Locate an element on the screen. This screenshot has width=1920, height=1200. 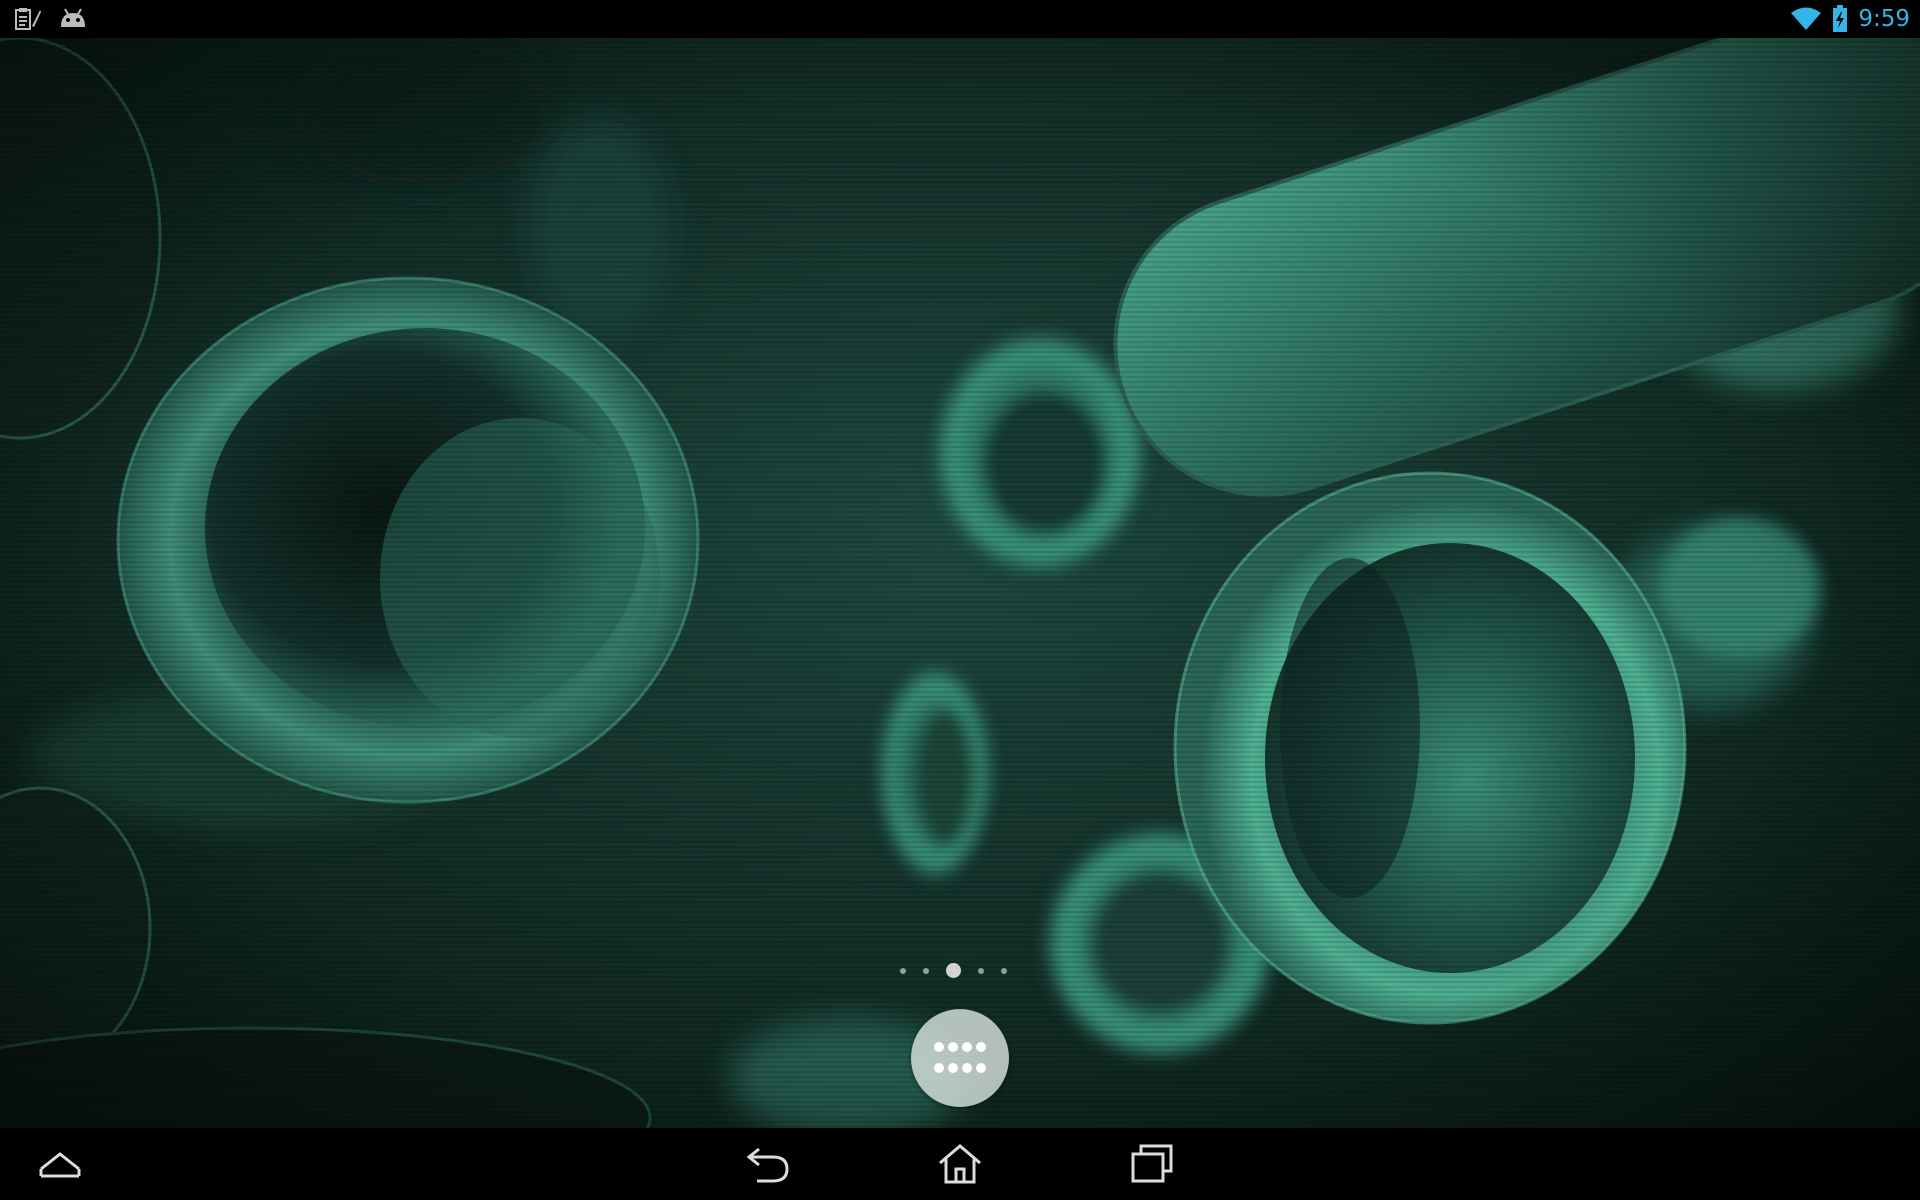
home-page-indicator is located at coordinates (953, 970).